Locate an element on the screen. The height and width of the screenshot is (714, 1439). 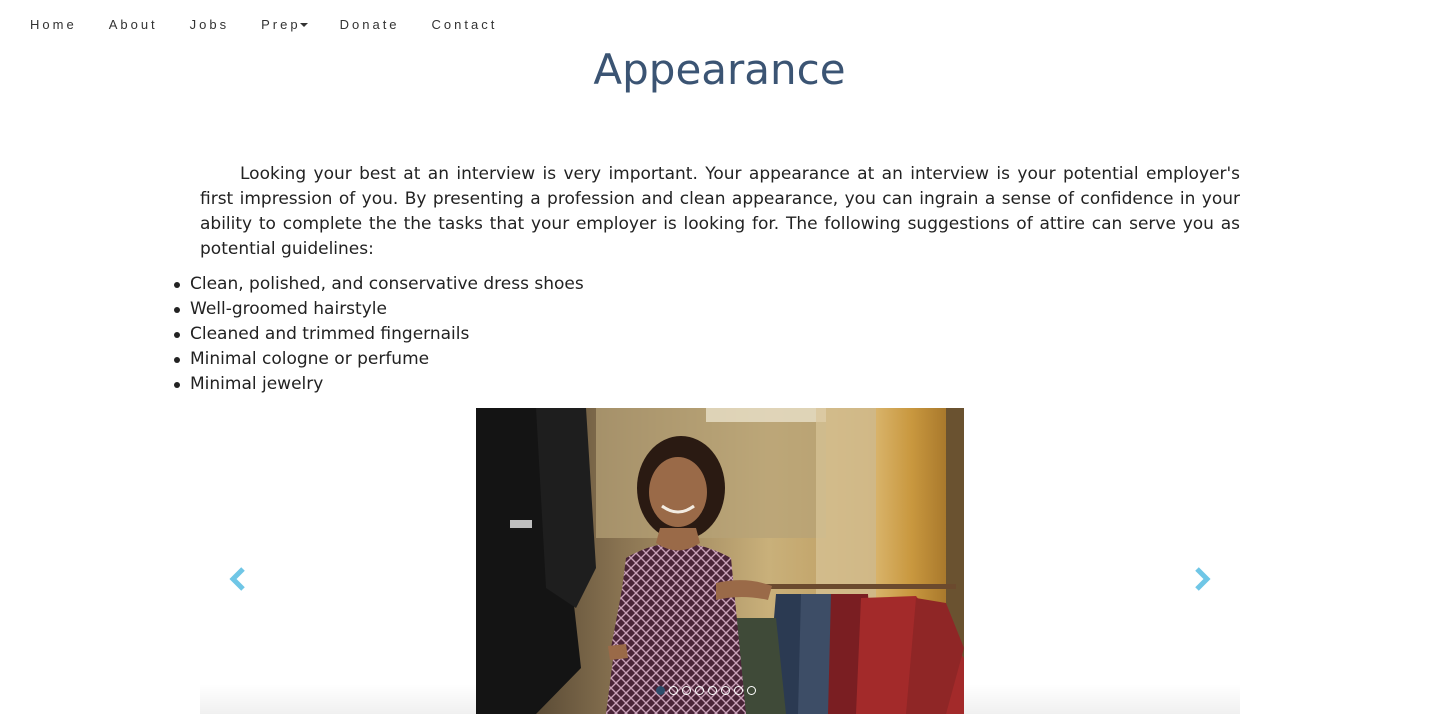
nav-item-label: Contact is located at coordinates (464, 24).